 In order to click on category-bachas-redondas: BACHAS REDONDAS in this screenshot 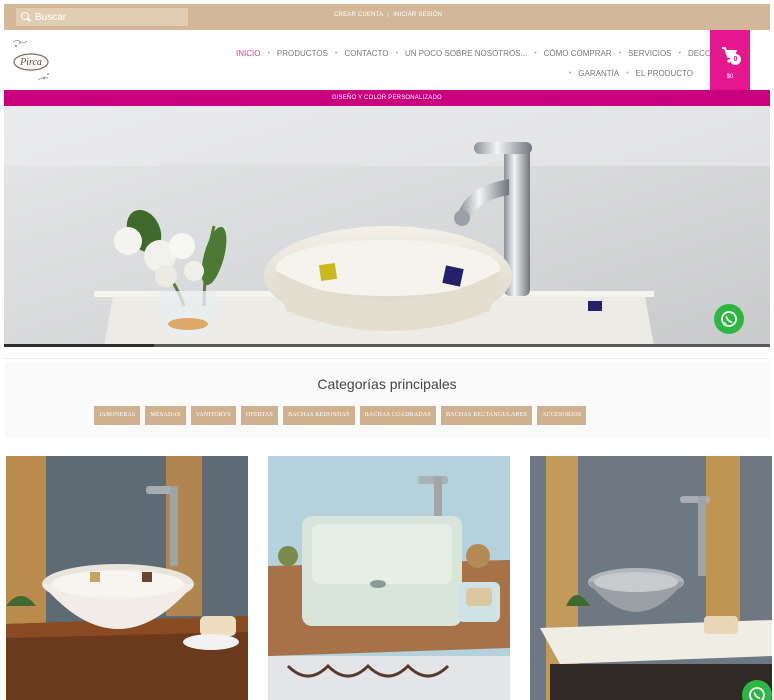, I will do `click(319, 415)`.